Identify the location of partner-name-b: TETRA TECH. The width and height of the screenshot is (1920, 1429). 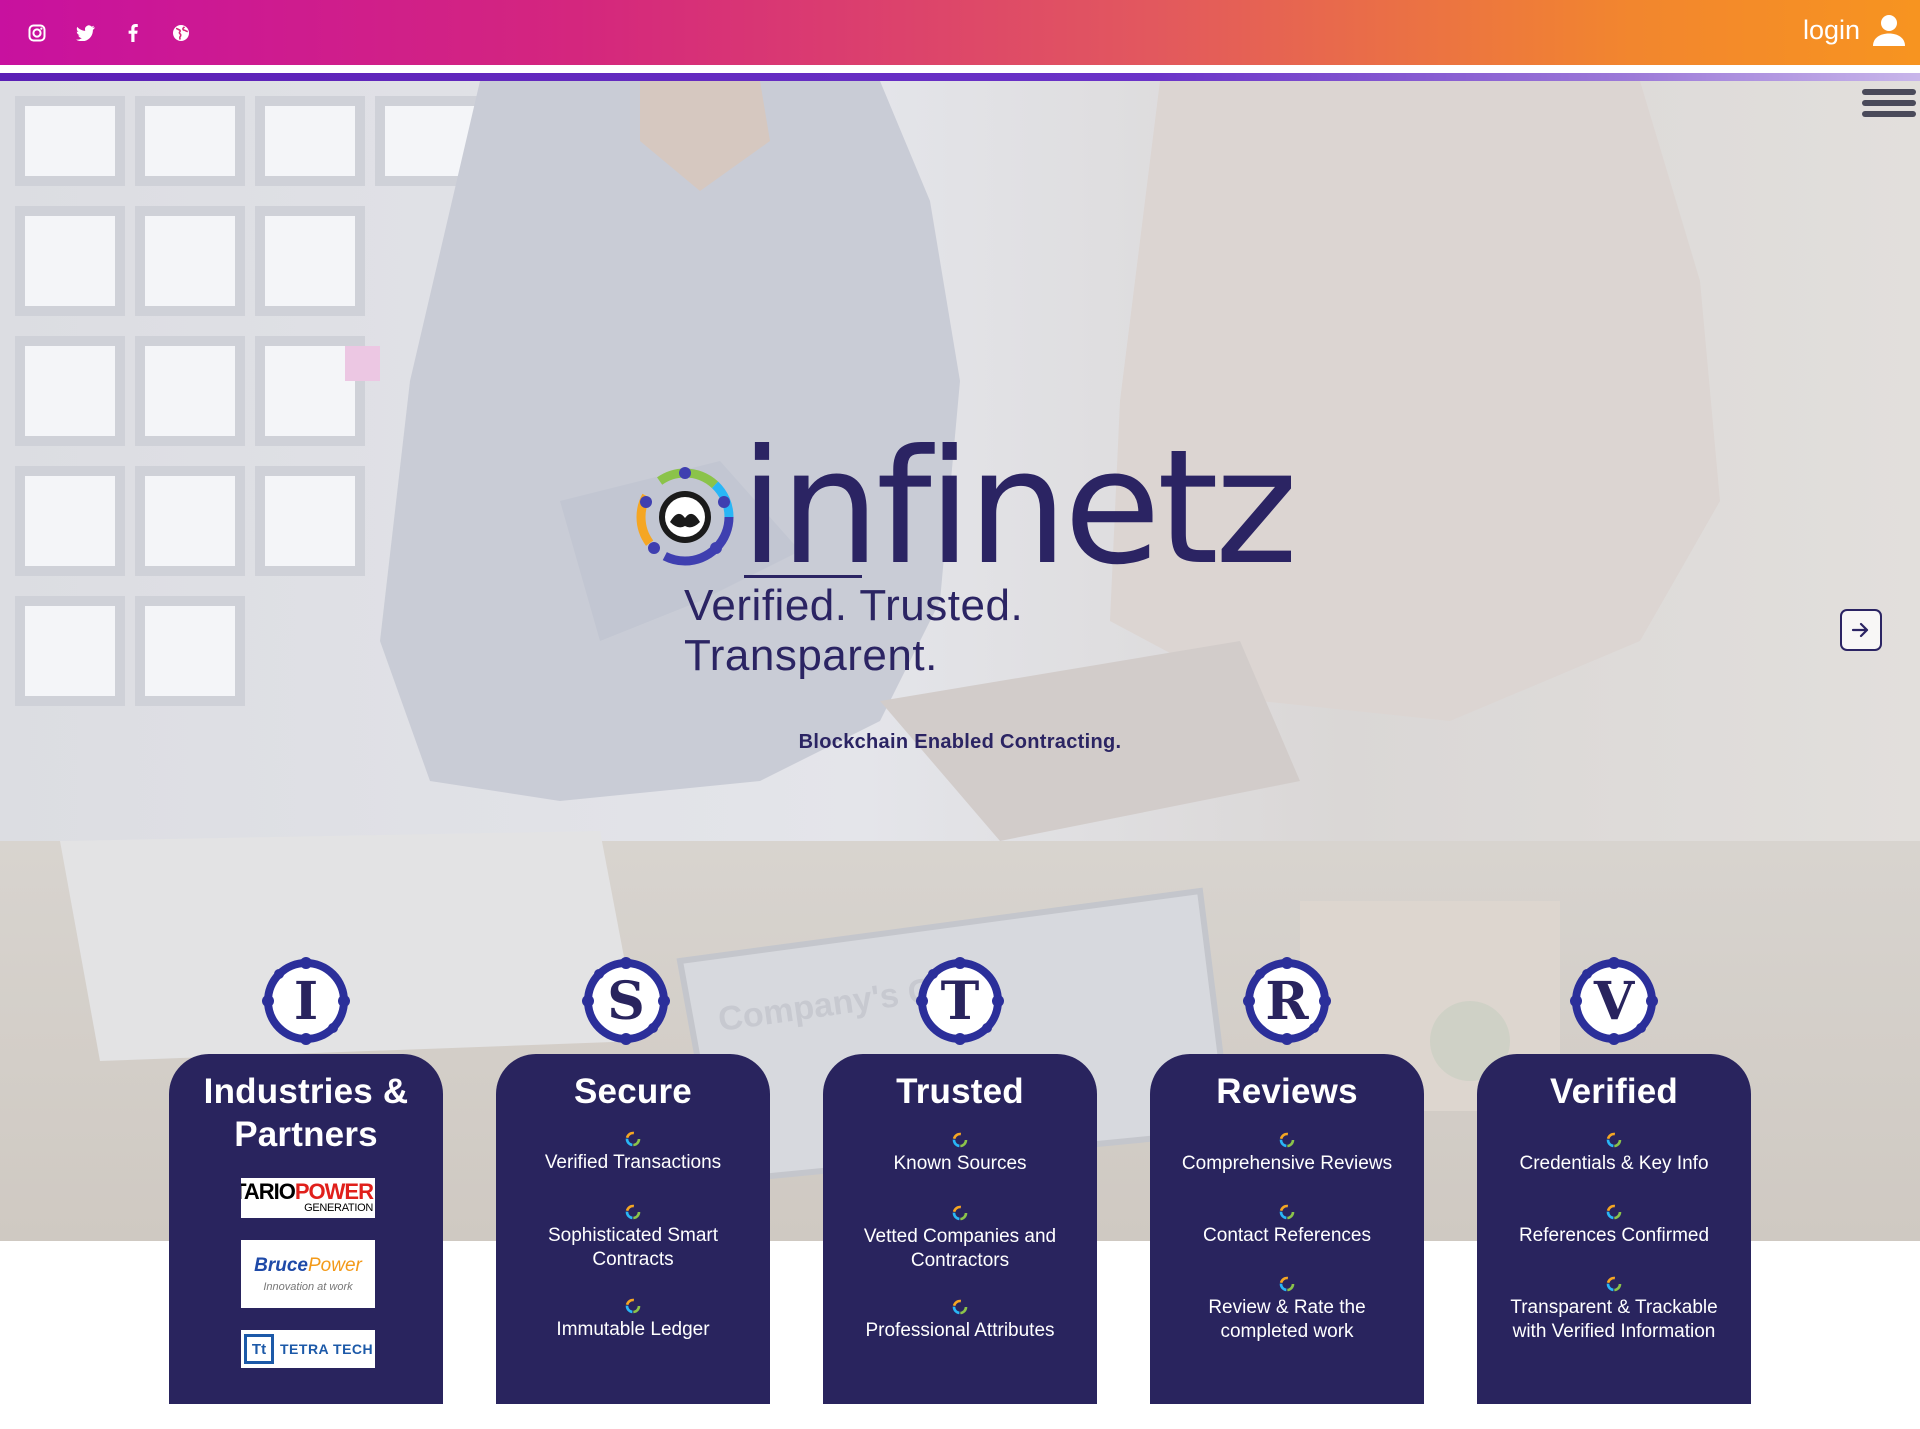
(327, 1349).